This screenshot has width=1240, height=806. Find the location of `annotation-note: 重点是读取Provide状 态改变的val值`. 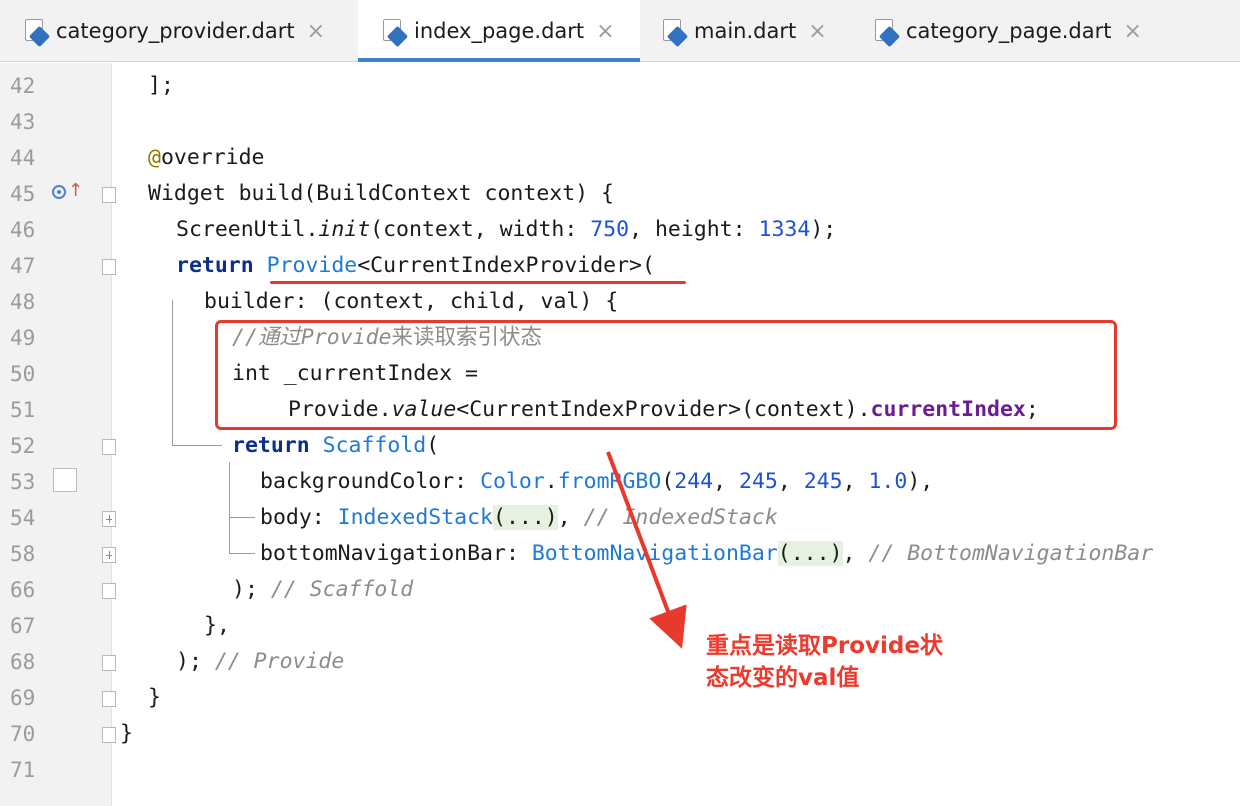

annotation-note: 重点是读取Provide状 态改变的val值 is located at coordinates (856, 662).